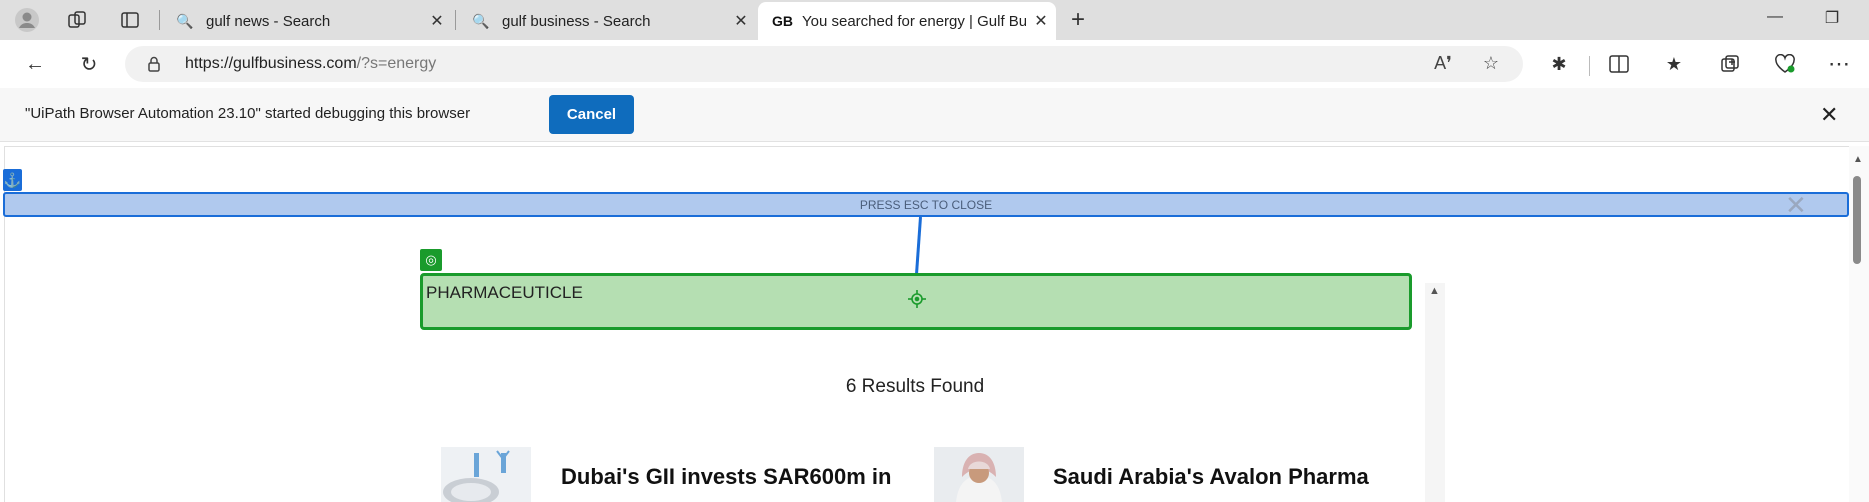  I want to click on esc-close-overlay: PRESS ESC TO CLOSE ✕, so click(926, 205).